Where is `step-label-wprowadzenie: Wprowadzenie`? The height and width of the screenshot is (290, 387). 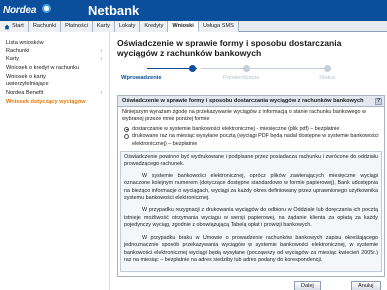
step-label-wprowadzenie: Wprowadzenie is located at coordinates (141, 78).